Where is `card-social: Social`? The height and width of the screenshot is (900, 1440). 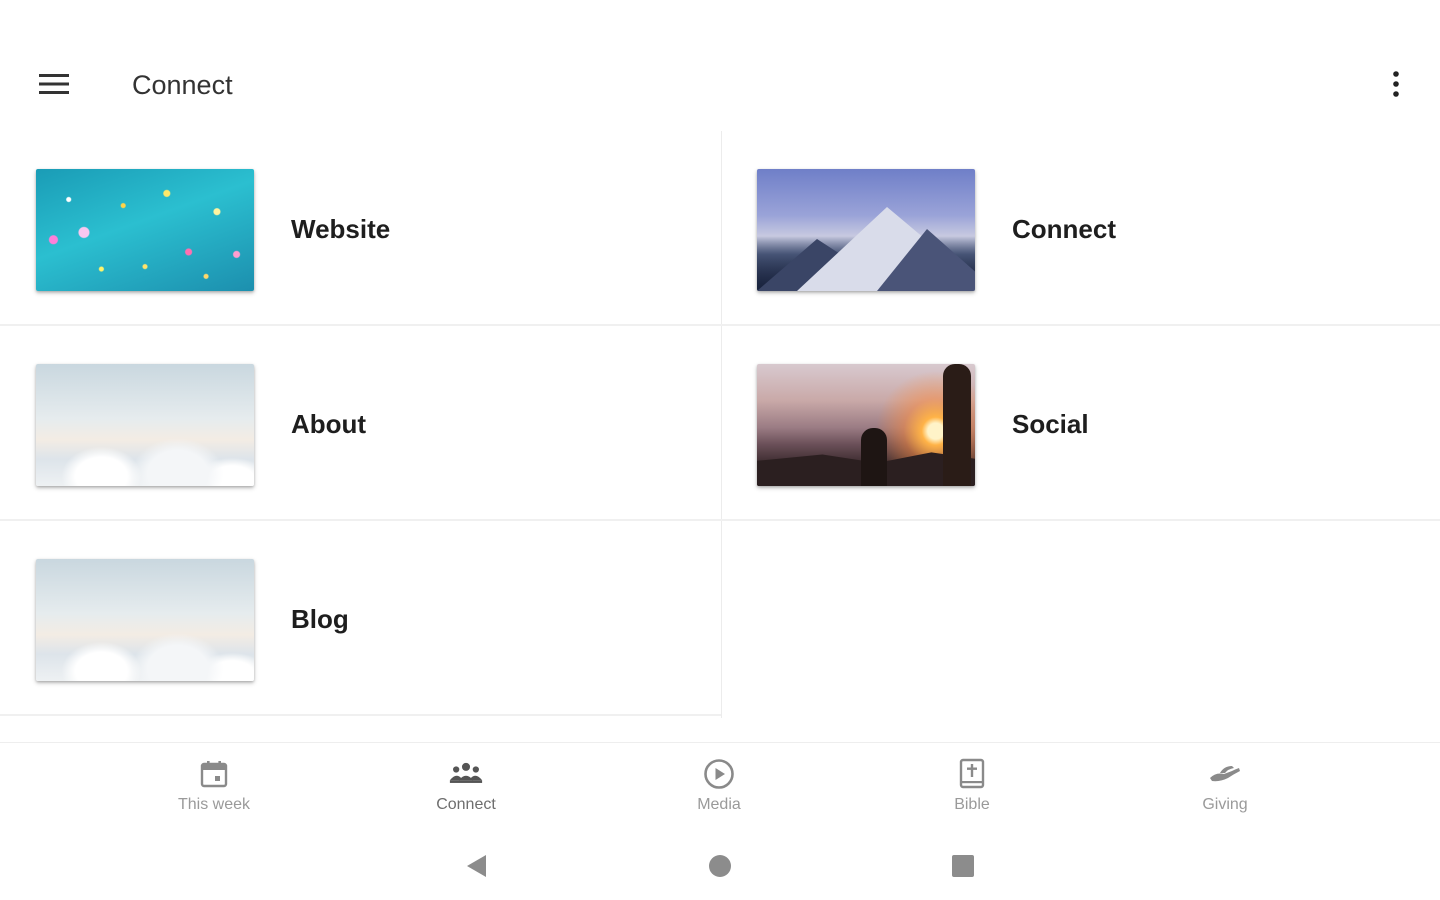 card-social: Social is located at coordinates (1080, 423).